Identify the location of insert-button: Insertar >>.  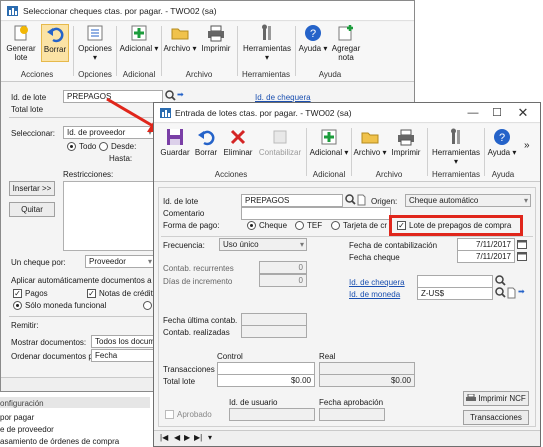
(32, 188).